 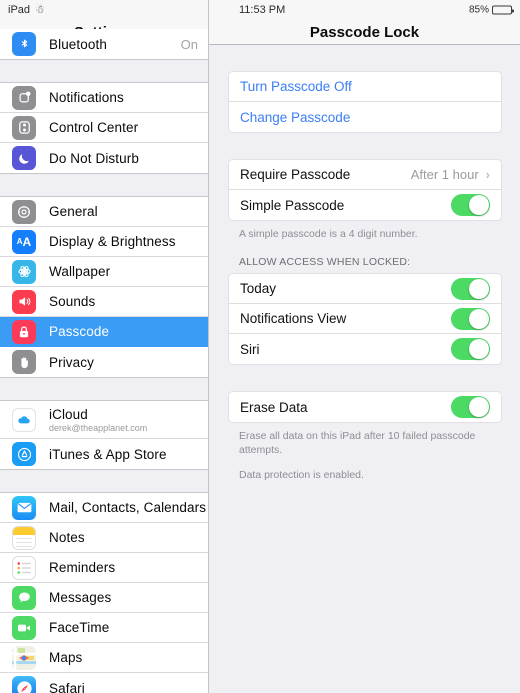 What do you see at coordinates (274, 407) in the screenshot?
I see `erase-data-label: Erase Data` at bounding box center [274, 407].